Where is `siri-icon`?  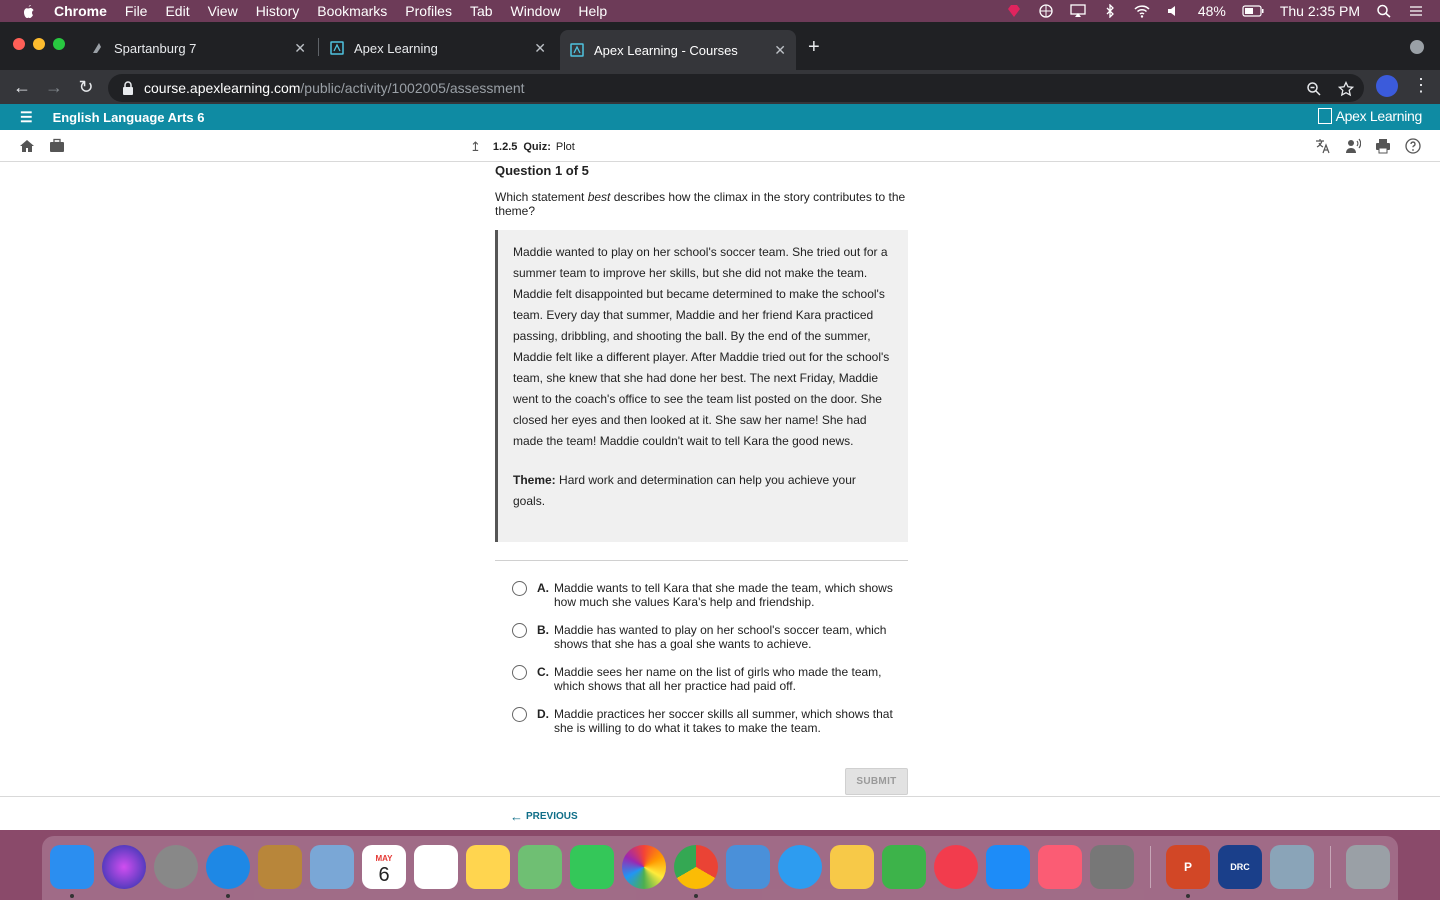 siri-icon is located at coordinates (124, 867).